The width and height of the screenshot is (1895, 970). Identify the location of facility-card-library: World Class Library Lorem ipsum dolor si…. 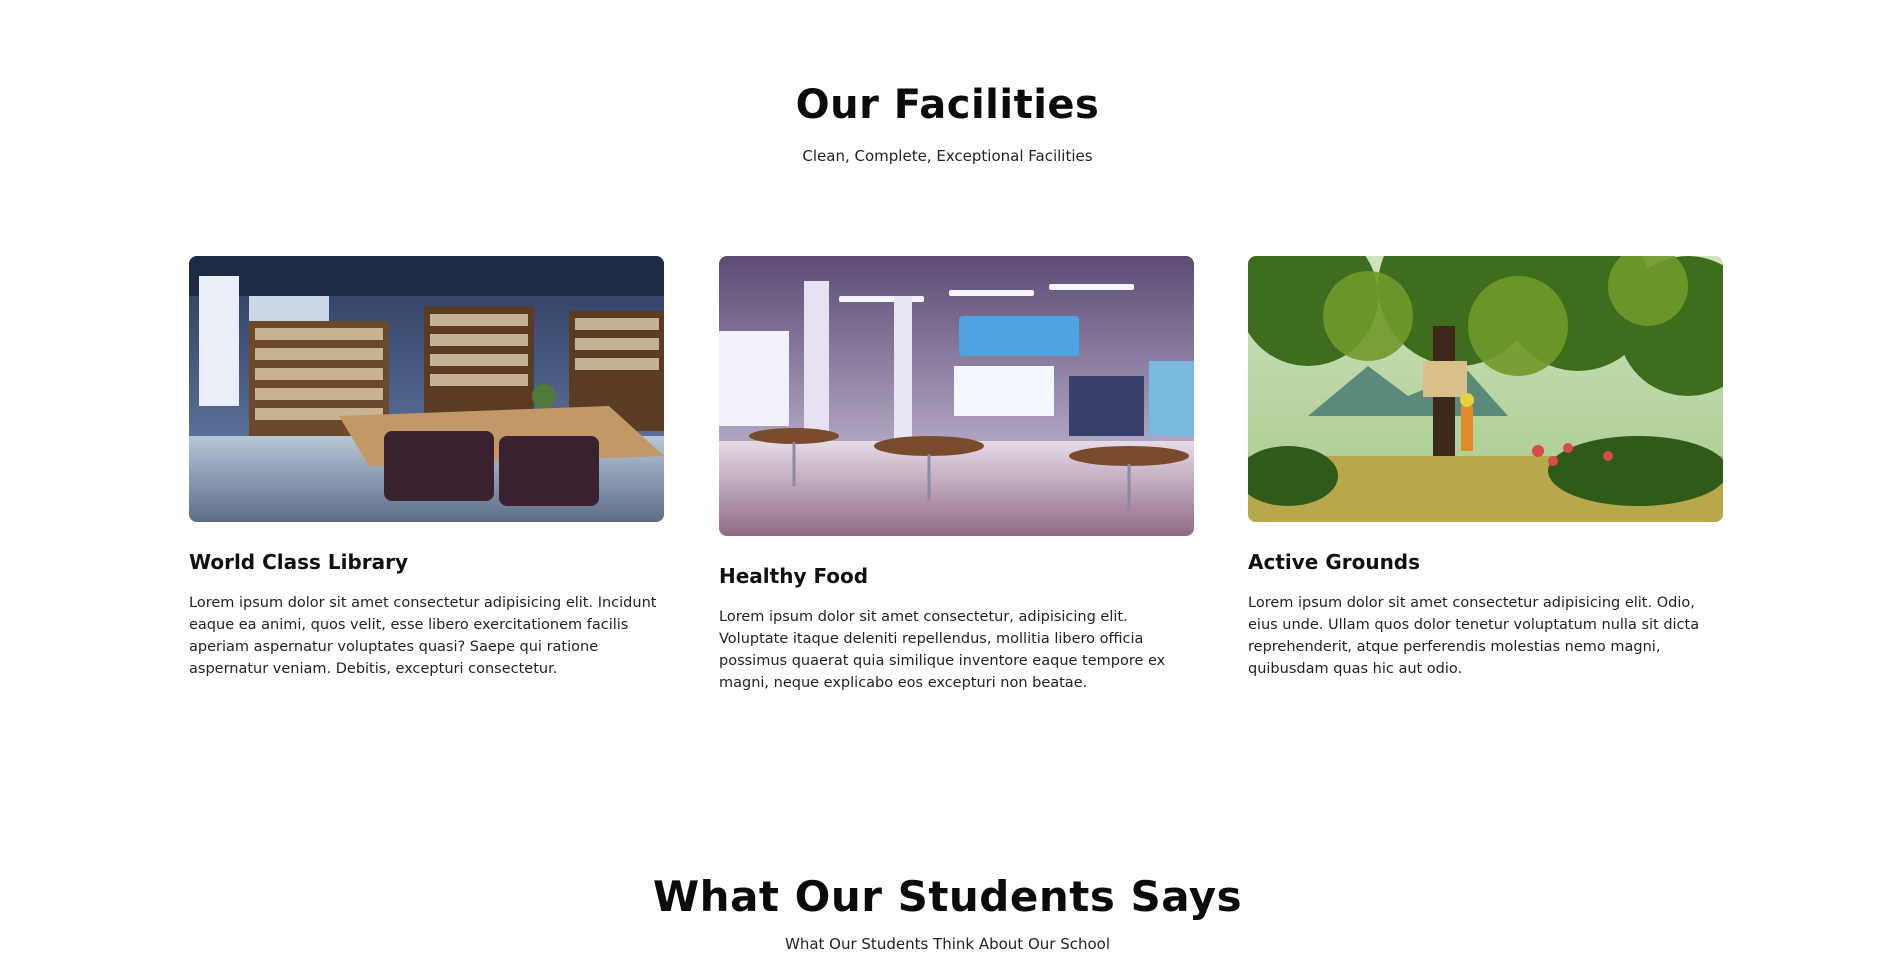
(426, 468).